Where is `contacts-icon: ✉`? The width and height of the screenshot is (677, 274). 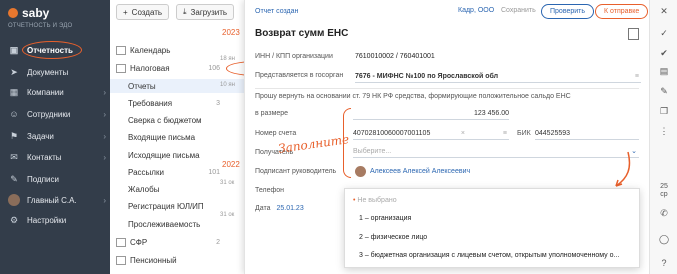 contacts-icon: ✉ is located at coordinates (14, 156).